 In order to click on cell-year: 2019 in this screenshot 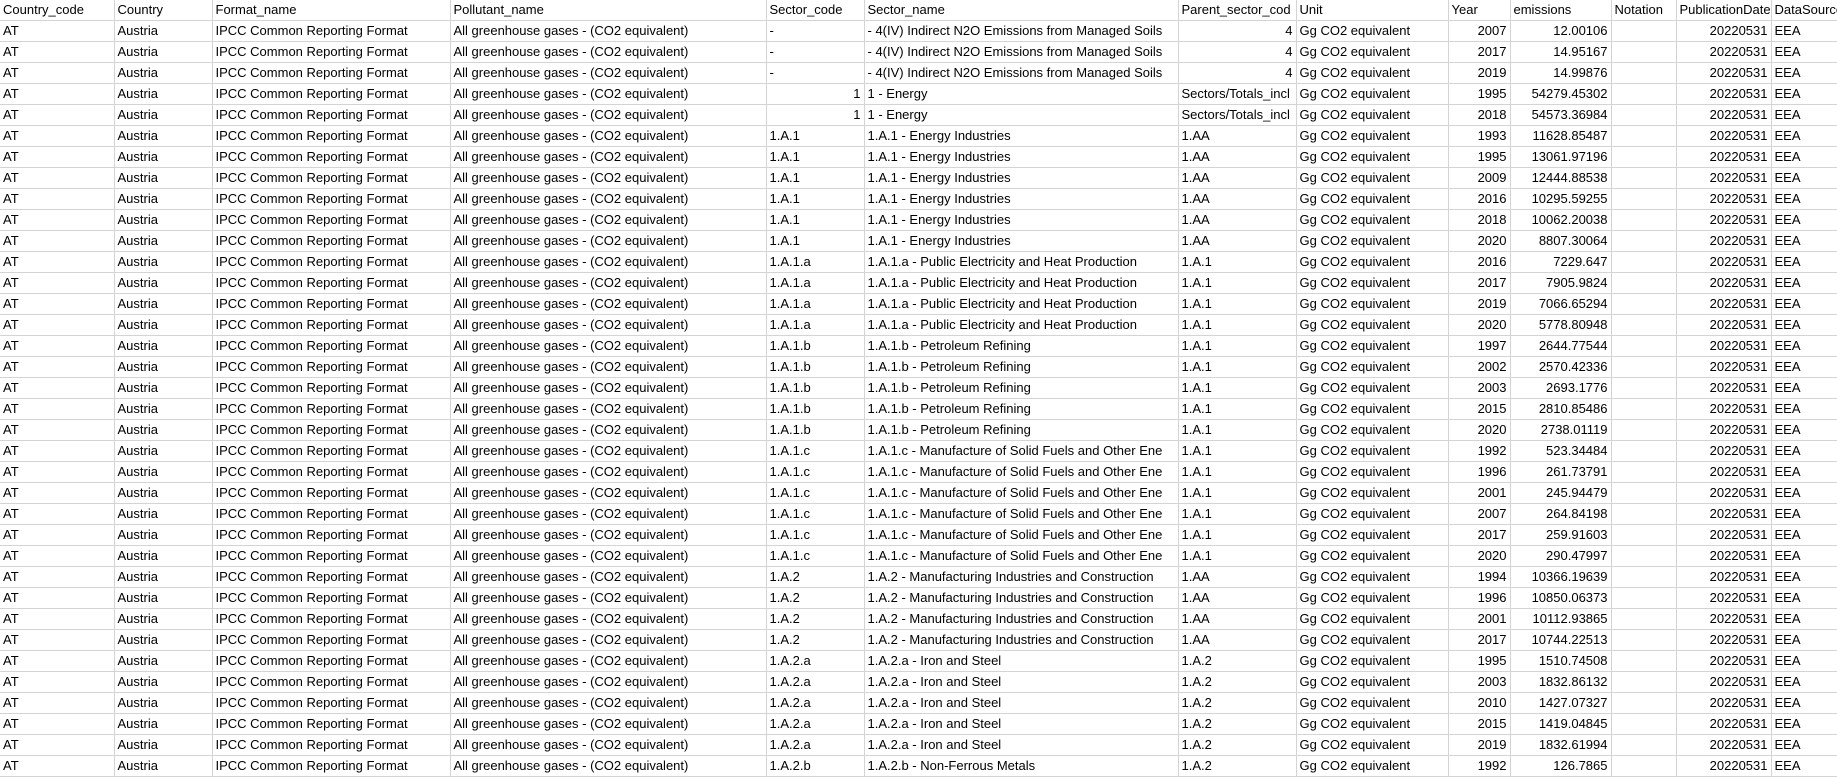, I will do `click(1479, 73)`.